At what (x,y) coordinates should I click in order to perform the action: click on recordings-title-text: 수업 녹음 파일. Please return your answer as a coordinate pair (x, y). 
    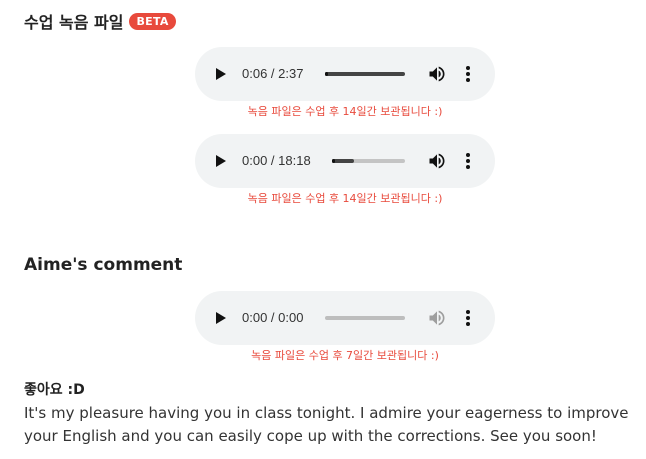
    Looking at the image, I should click on (74, 22).